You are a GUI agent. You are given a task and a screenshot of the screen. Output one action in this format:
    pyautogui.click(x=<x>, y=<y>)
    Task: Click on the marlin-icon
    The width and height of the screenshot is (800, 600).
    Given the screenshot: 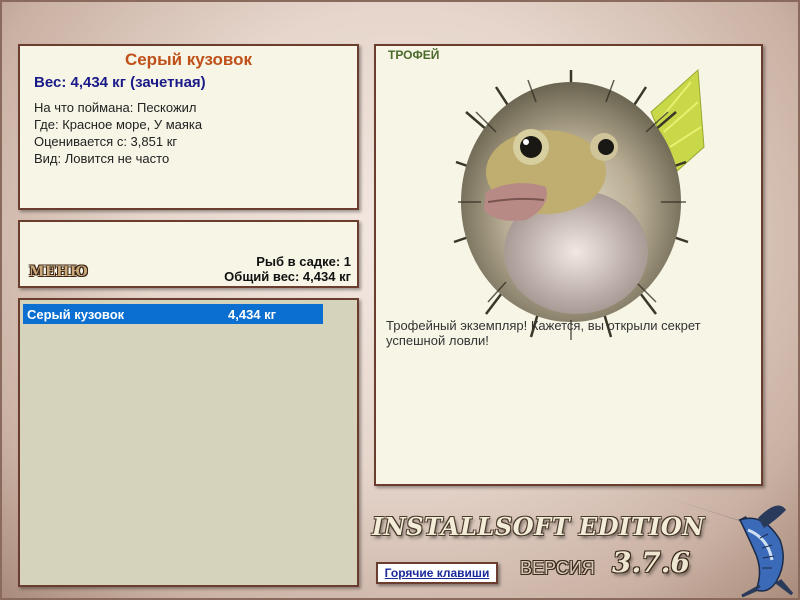 What is the action you would take?
    pyautogui.click(x=731, y=548)
    